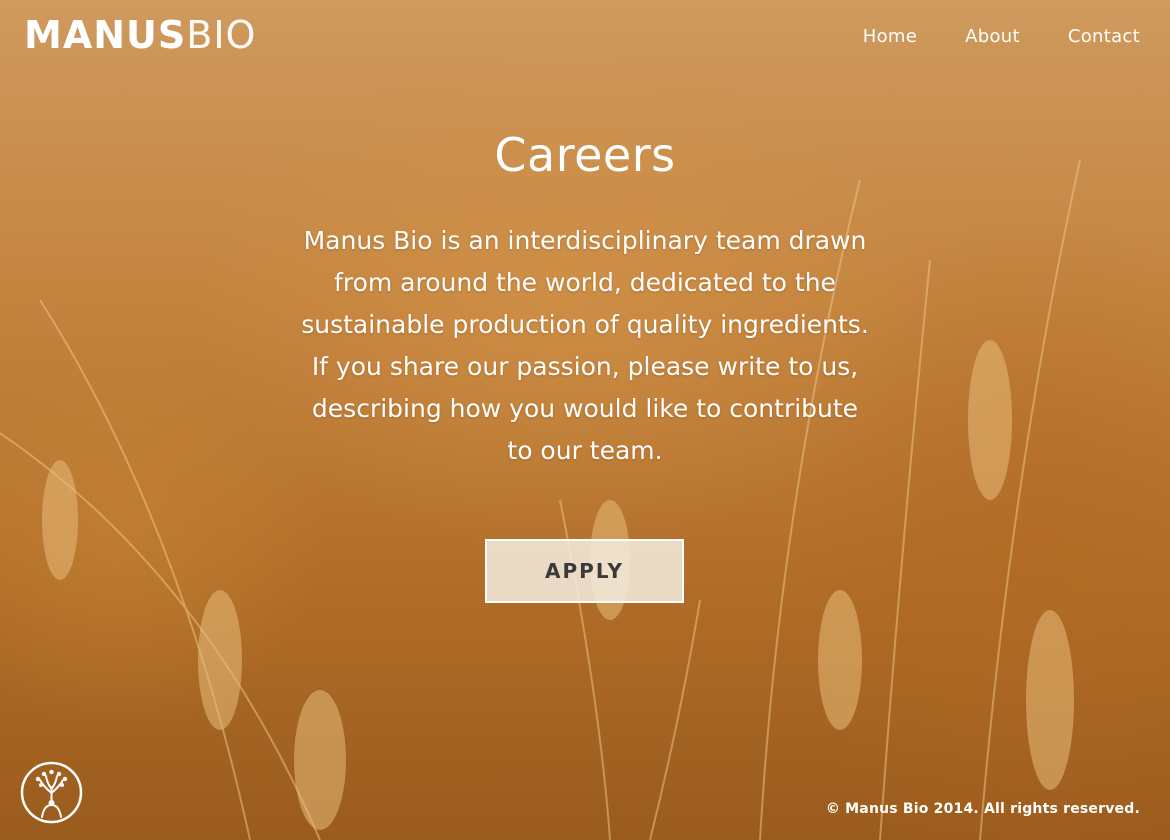 This screenshot has height=840, width=1170. What do you see at coordinates (1104, 36) in the screenshot?
I see `nav-contact: Contact` at bounding box center [1104, 36].